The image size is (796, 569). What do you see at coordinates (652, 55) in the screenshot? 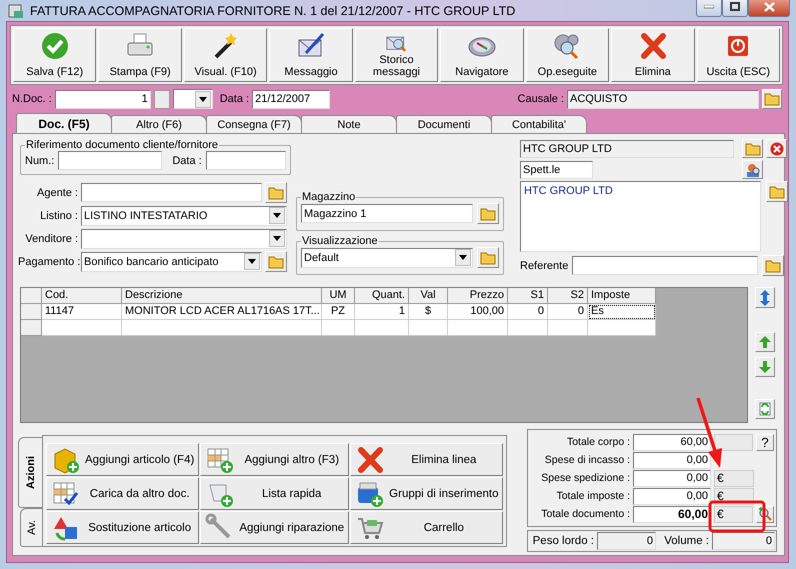
I see `toolbar-button: Elimina` at bounding box center [652, 55].